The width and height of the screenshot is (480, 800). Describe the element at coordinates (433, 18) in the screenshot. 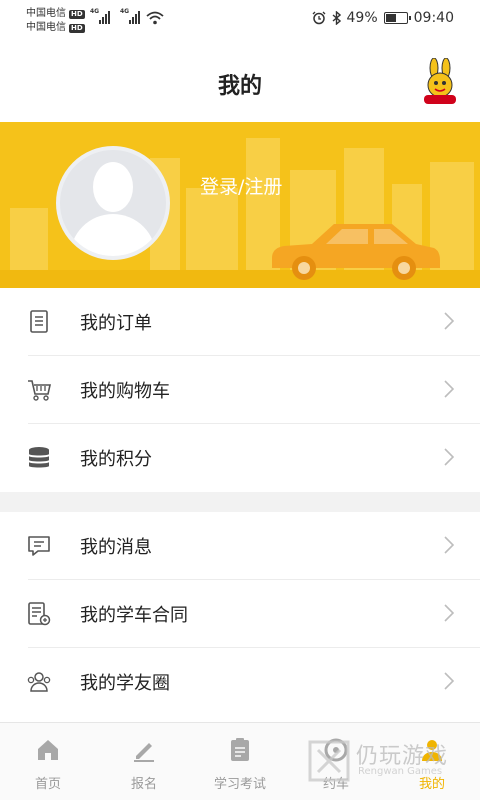

I see `clock: 09:40` at that location.